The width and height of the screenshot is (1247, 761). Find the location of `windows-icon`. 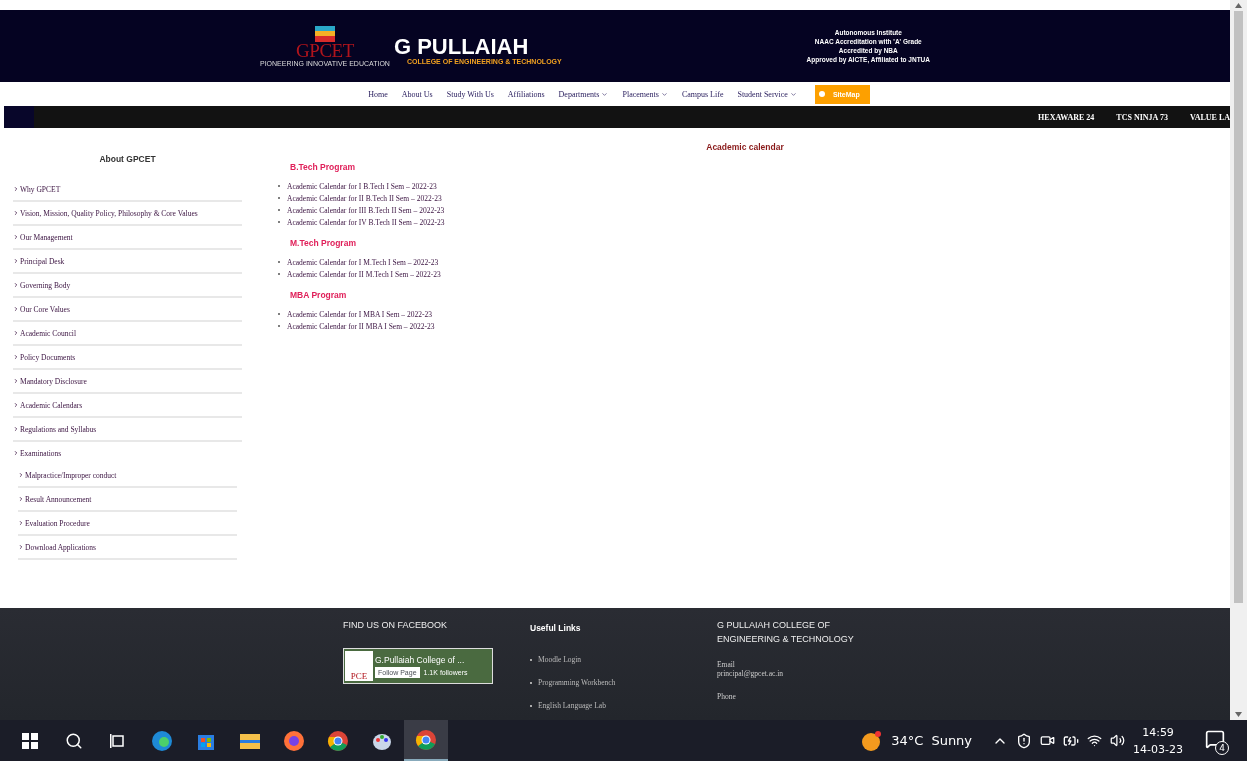

windows-icon is located at coordinates (30, 740).